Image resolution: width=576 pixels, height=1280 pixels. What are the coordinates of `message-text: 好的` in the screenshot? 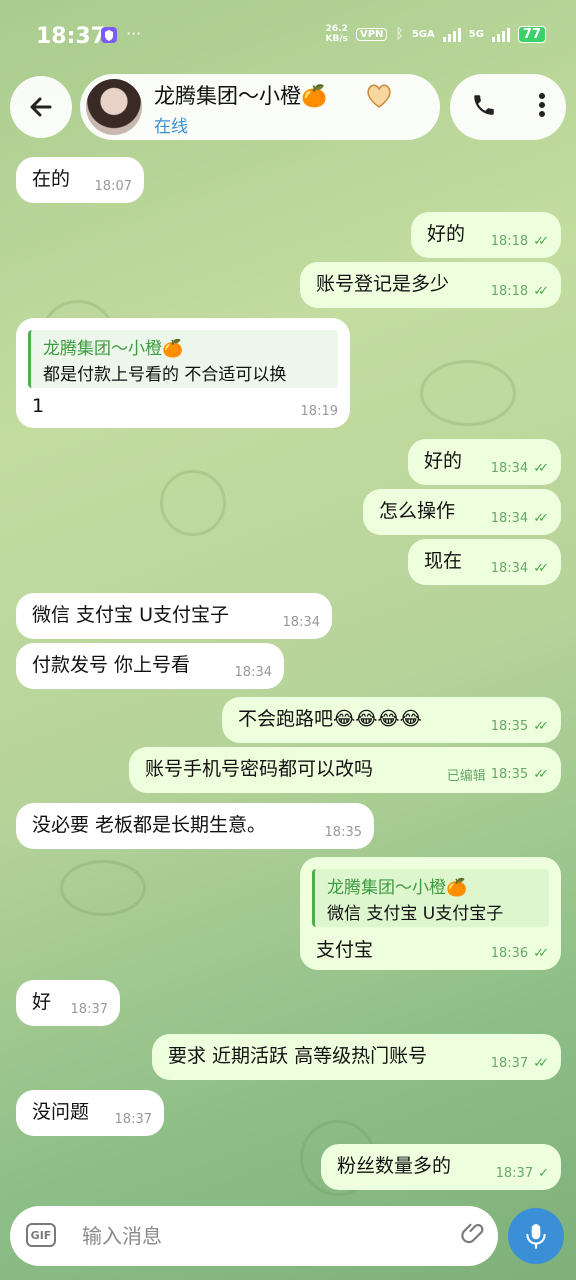 It's located at (443, 460).